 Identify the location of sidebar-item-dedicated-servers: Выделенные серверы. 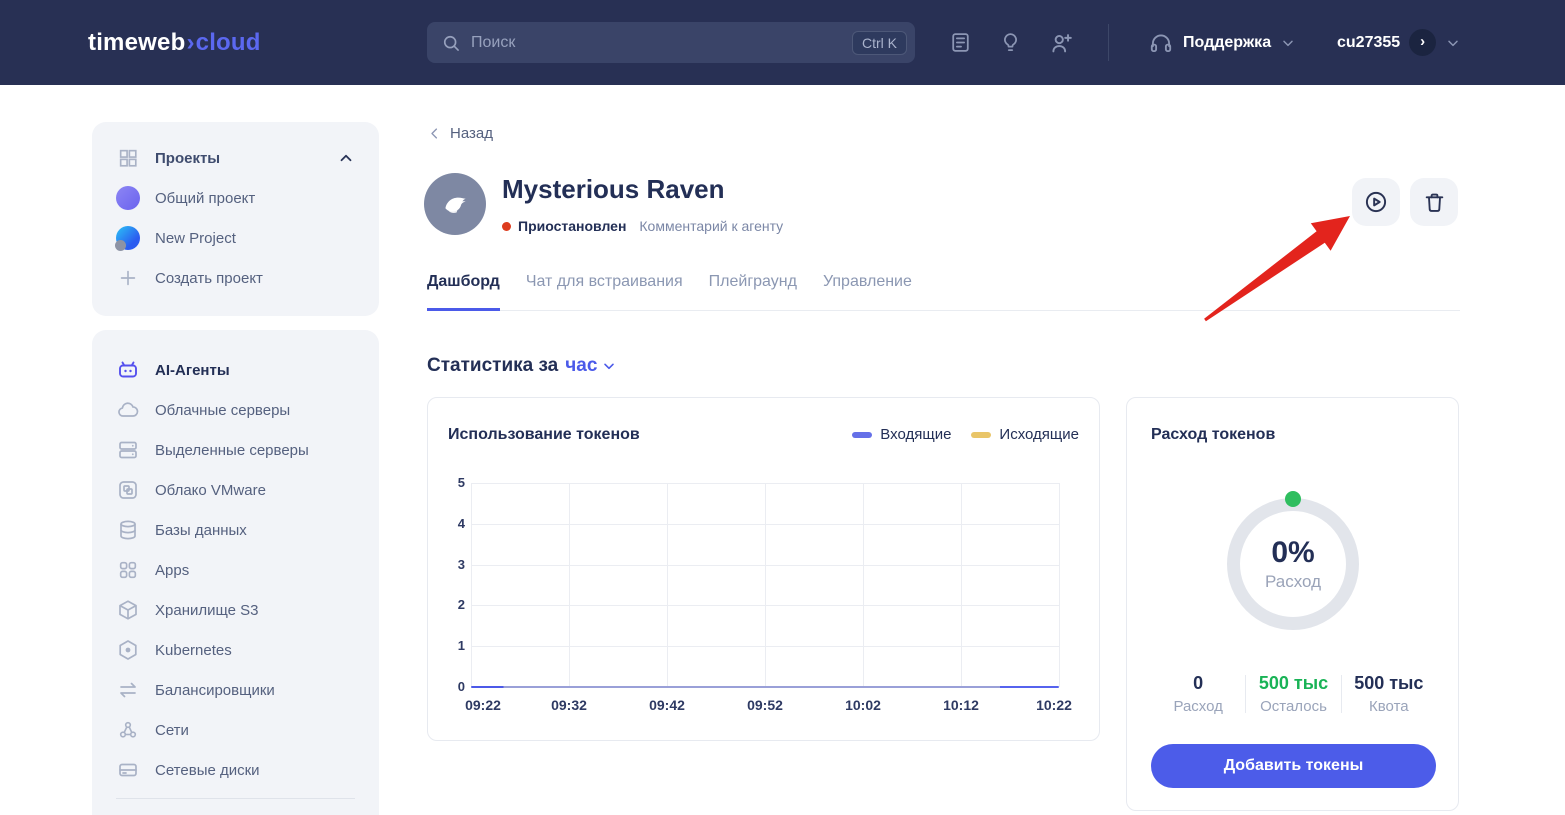
(235, 450).